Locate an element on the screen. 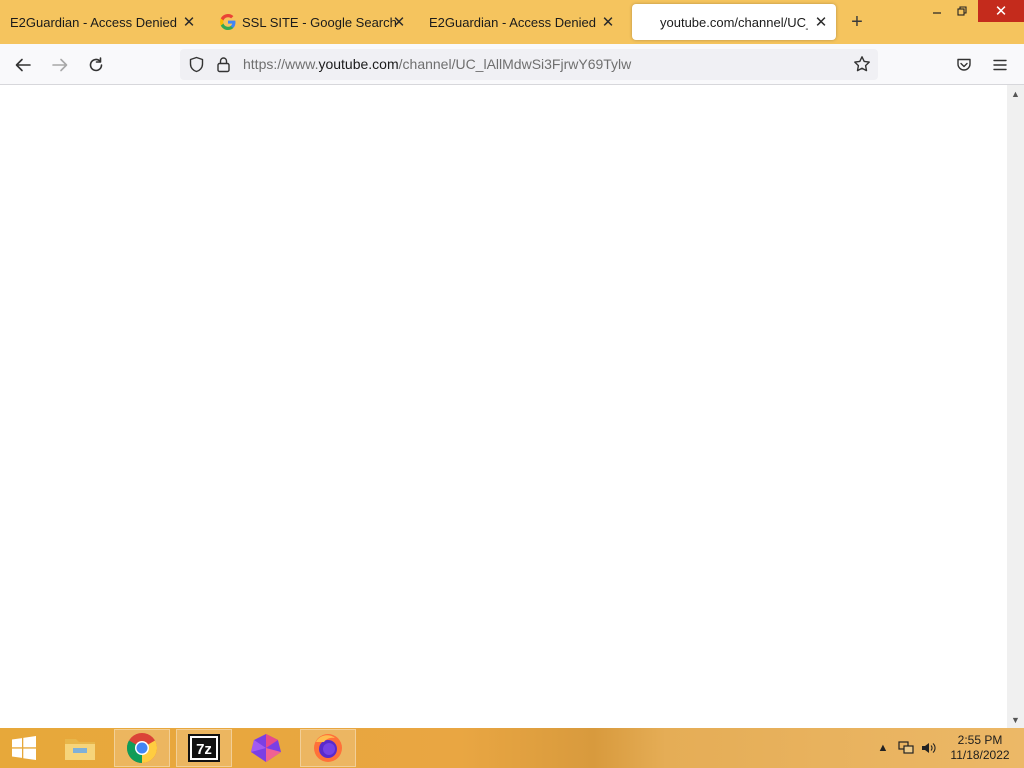  scroll-down-icon: ▼ is located at coordinates (1015, 719).